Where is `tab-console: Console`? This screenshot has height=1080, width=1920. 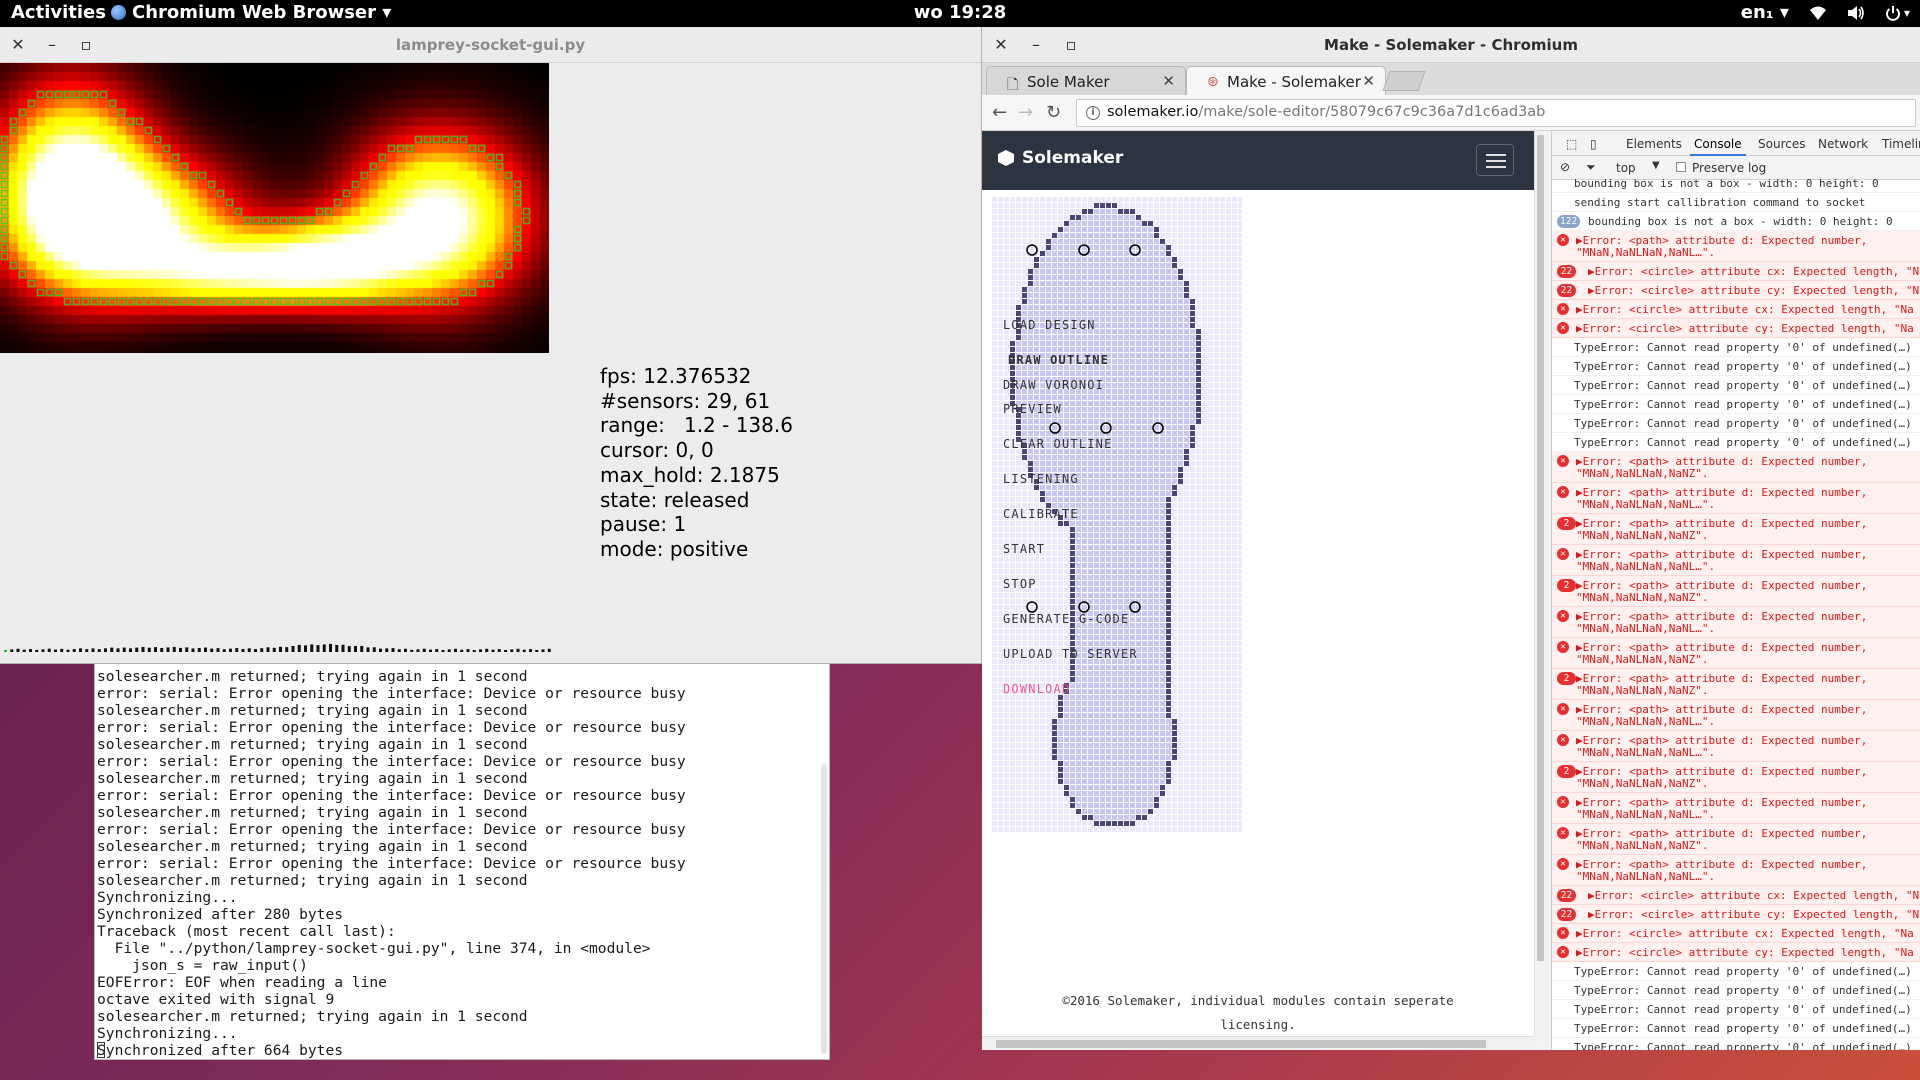 tab-console: Console is located at coordinates (1718, 146).